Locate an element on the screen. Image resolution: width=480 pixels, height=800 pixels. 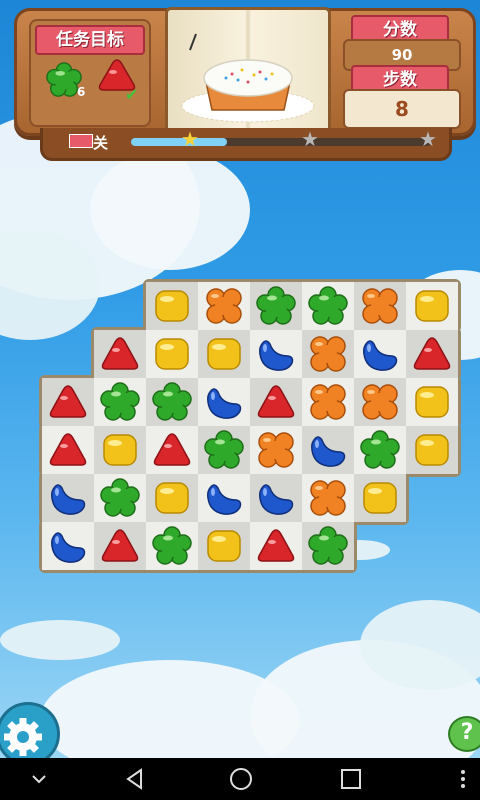
home-icon is located at coordinates (241, 779).